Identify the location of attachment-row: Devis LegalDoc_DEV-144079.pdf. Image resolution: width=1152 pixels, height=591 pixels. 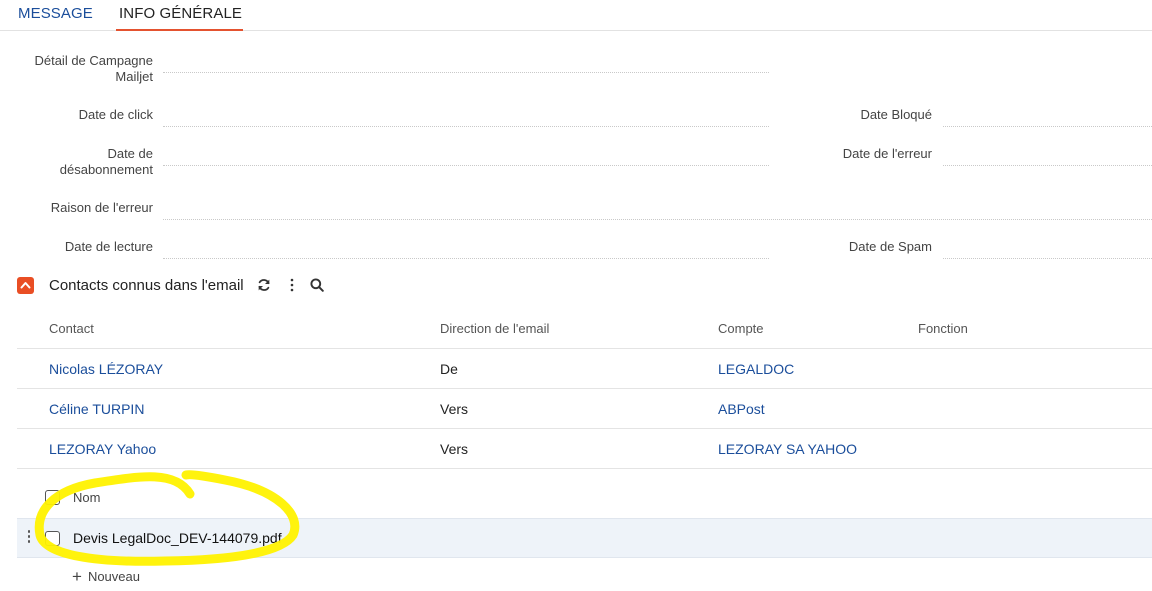
(584, 538).